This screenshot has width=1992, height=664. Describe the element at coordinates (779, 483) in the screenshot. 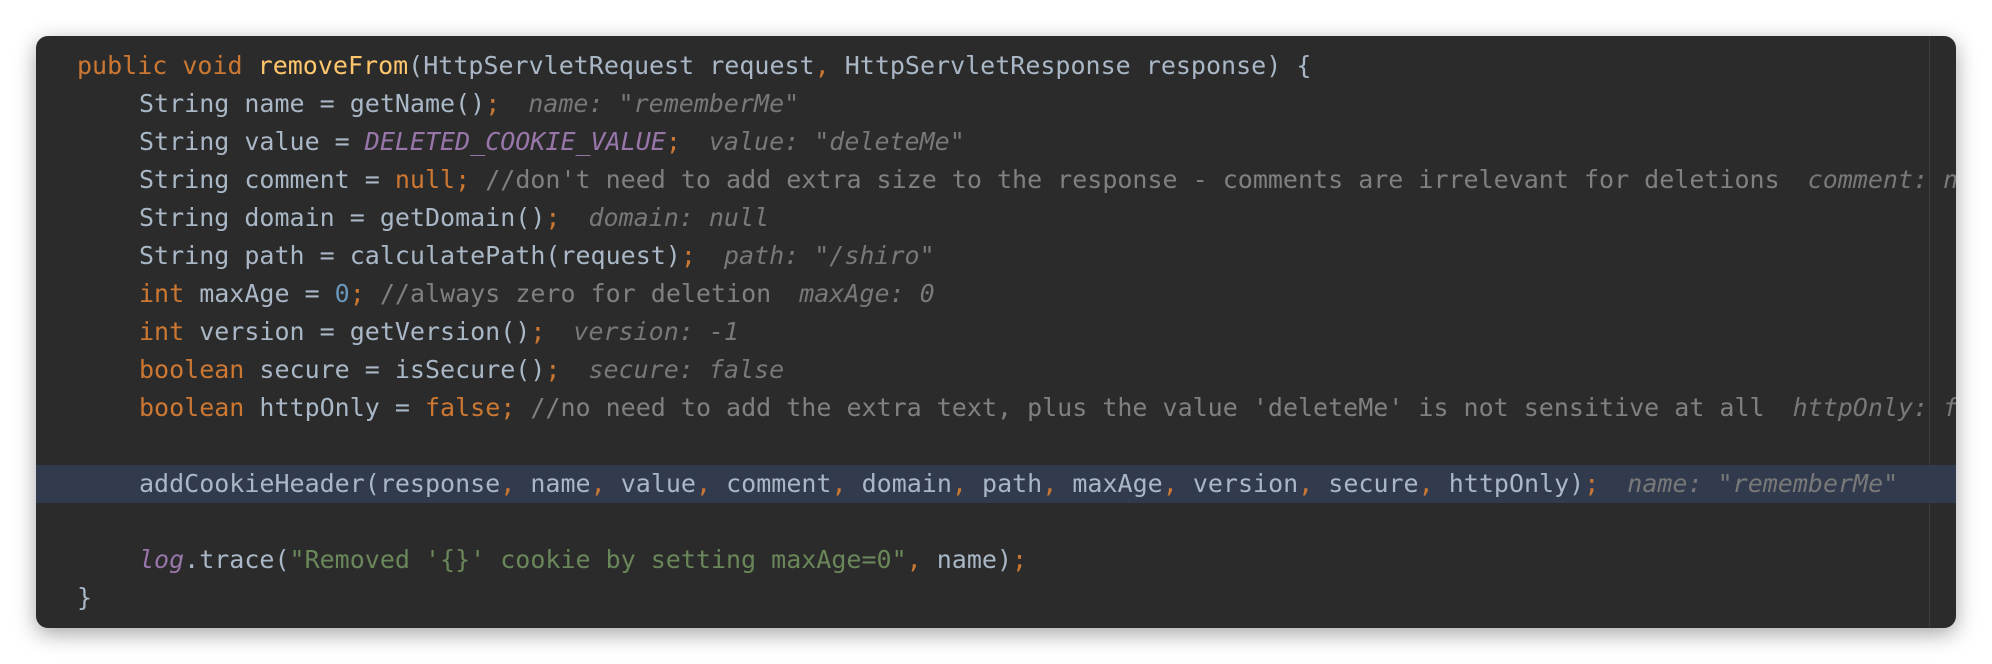

I see `argument: comment` at that location.